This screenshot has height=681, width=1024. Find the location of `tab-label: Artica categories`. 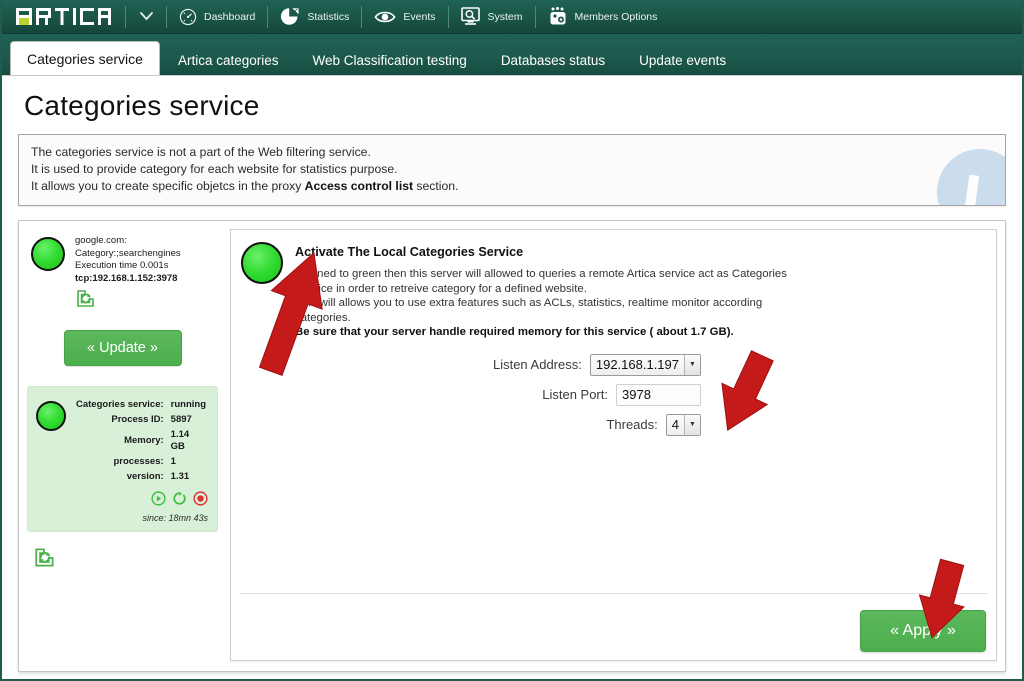

tab-label: Artica categories is located at coordinates (228, 60).